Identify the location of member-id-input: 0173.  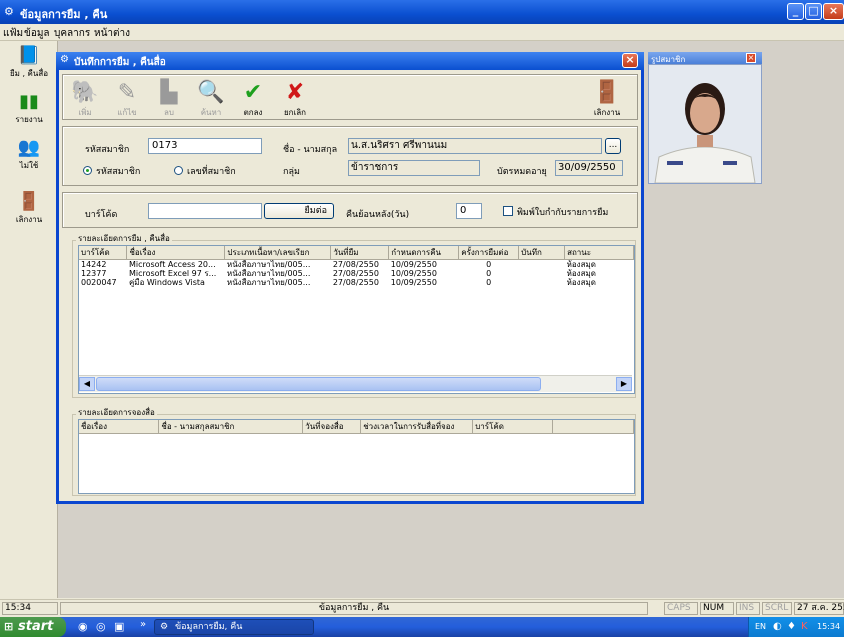
(205, 146).